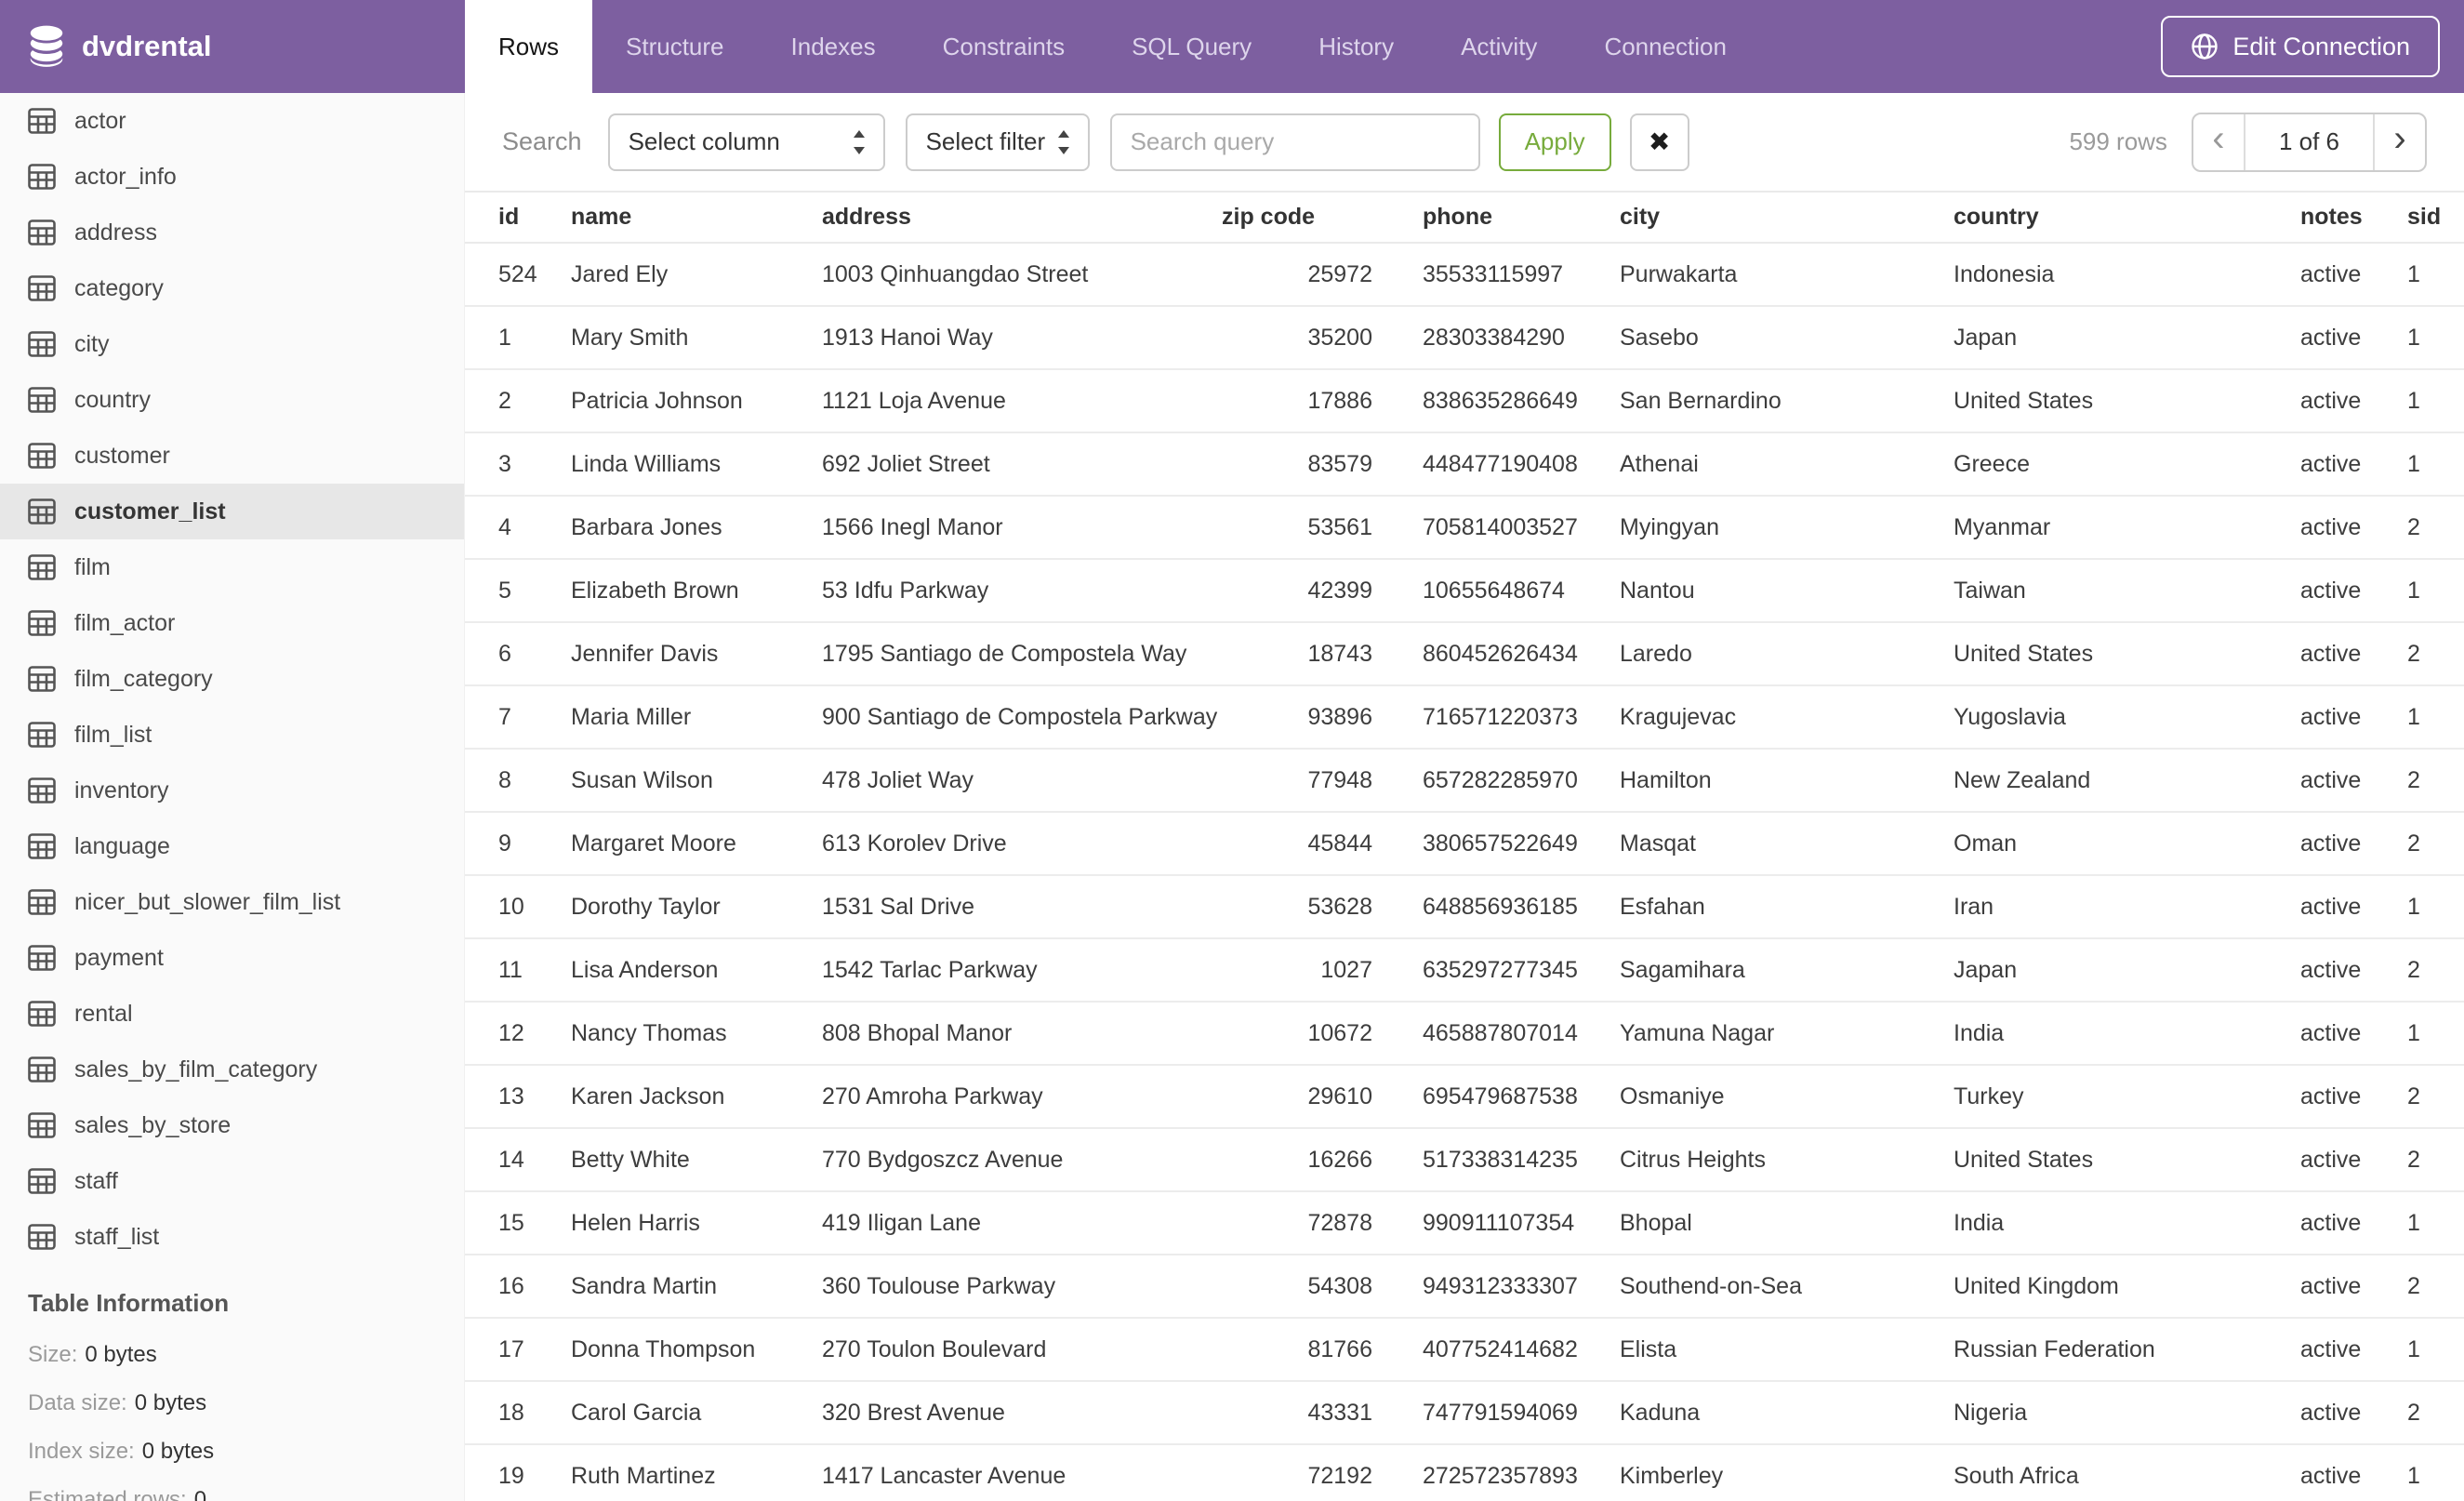  What do you see at coordinates (232, 177) in the screenshot?
I see `sidebar-item-actor_info: actor_info` at bounding box center [232, 177].